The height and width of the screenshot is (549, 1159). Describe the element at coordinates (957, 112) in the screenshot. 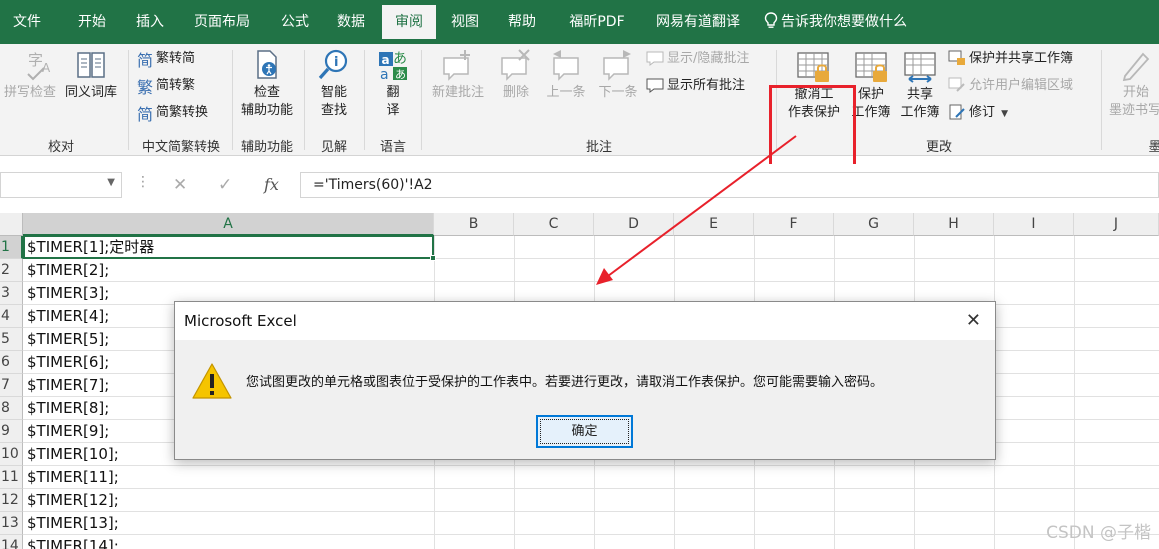

I see `track-changes-icon` at that location.